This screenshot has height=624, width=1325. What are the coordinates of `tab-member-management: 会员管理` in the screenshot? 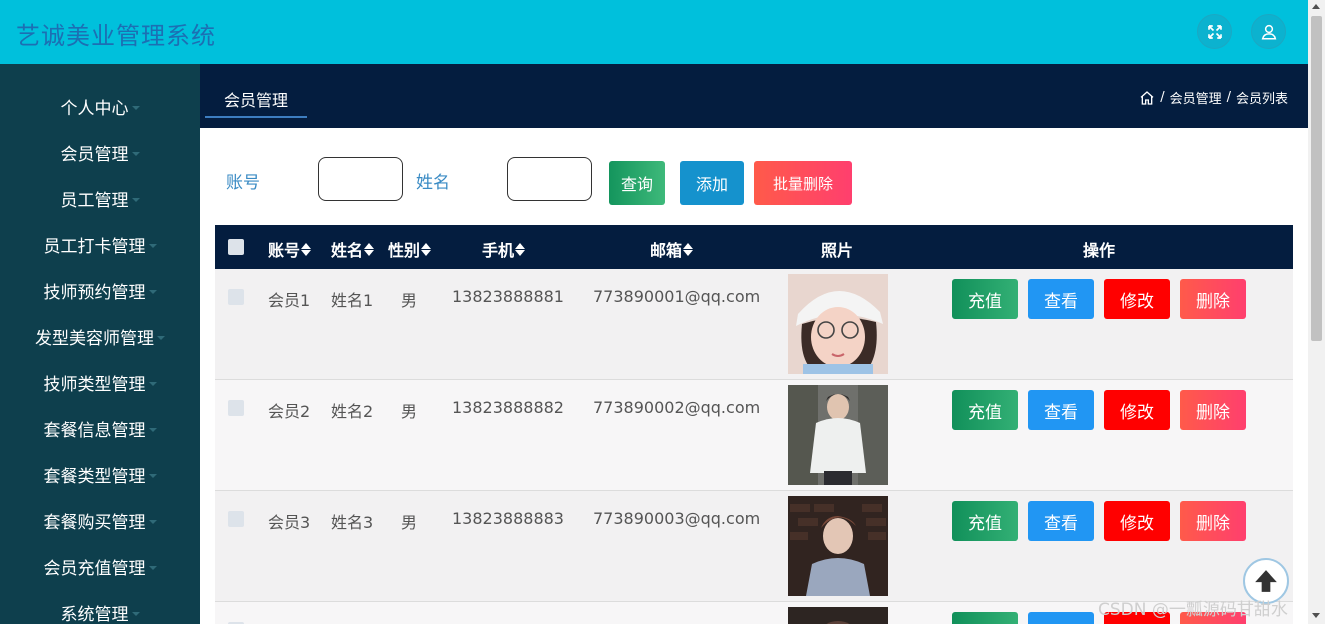 It's located at (256, 100).